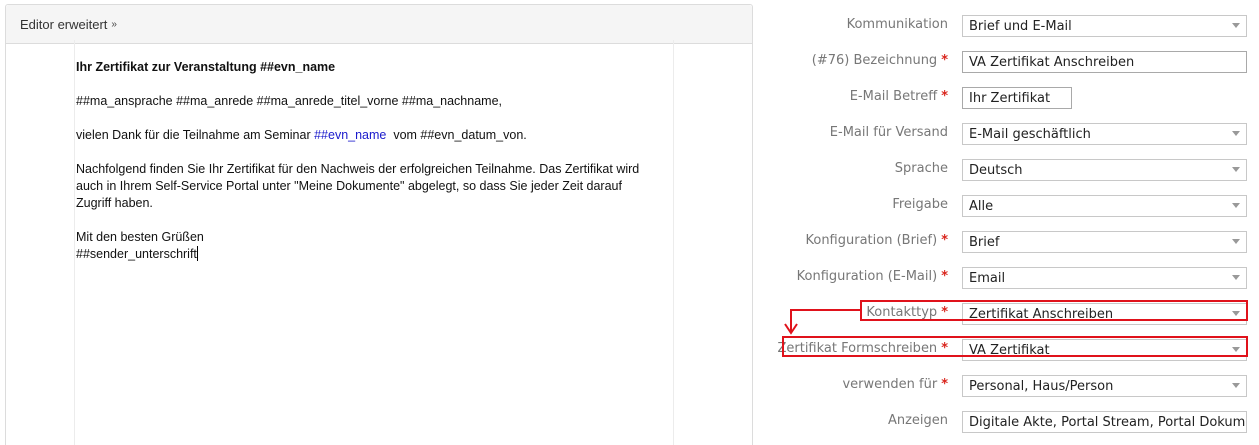 The width and height of the screenshot is (1259, 445). What do you see at coordinates (64, 24) in the screenshot?
I see `editor-toggle-label: Editor erweitert` at bounding box center [64, 24].